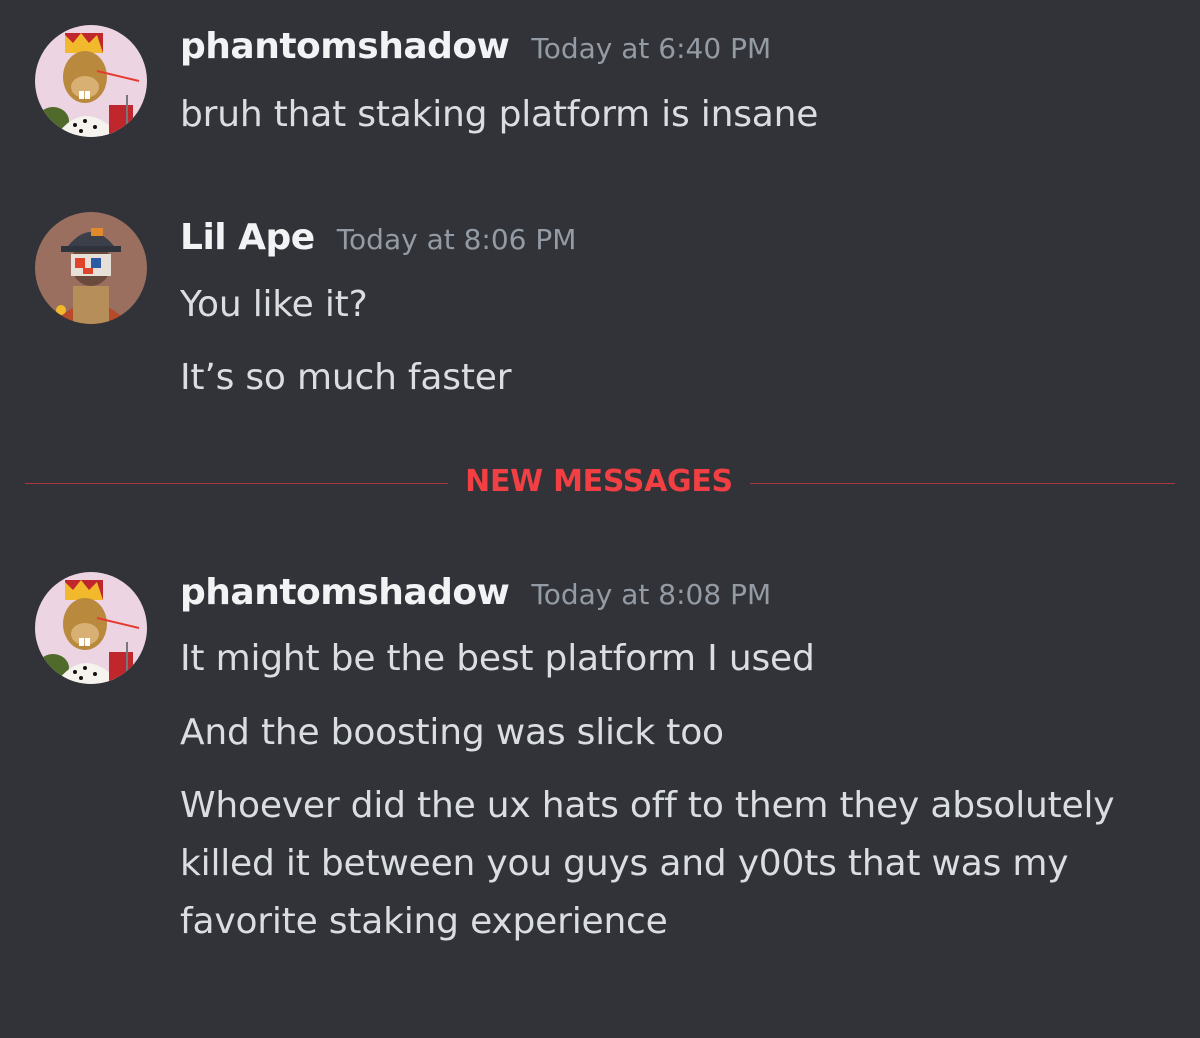 This screenshot has width=1200, height=1038. I want to click on new-messages-label: NEW MESSAGES, so click(599, 481).